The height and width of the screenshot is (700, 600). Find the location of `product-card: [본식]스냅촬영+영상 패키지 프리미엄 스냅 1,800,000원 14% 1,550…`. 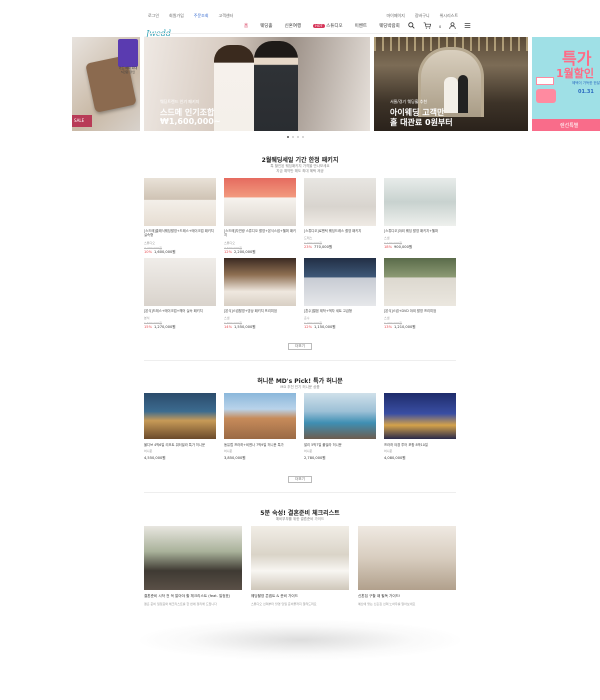

product-card: [본식]스냅촬영+영상 패키지 프리미엄 스냅 1,800,000원 14% 1,550… is located at coordinates (260, 294).